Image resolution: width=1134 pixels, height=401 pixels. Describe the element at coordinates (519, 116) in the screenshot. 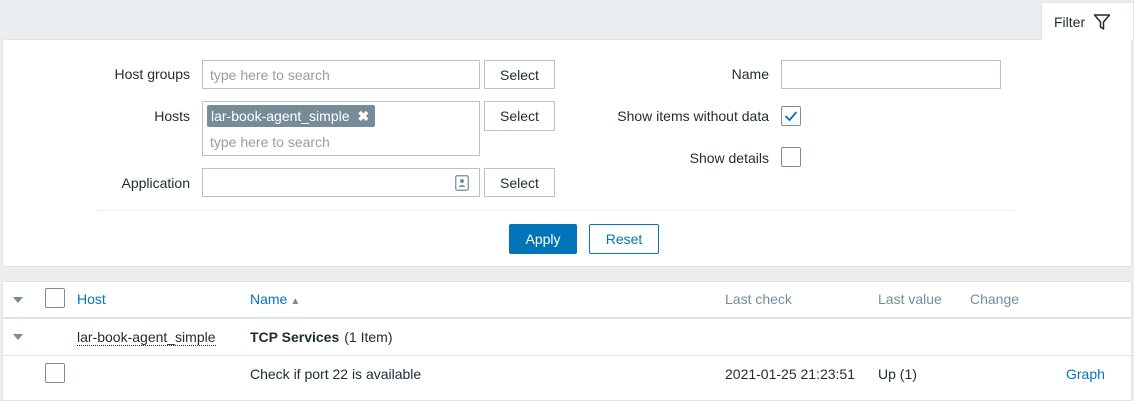

I see `hosts-select-button: Select` at that location.